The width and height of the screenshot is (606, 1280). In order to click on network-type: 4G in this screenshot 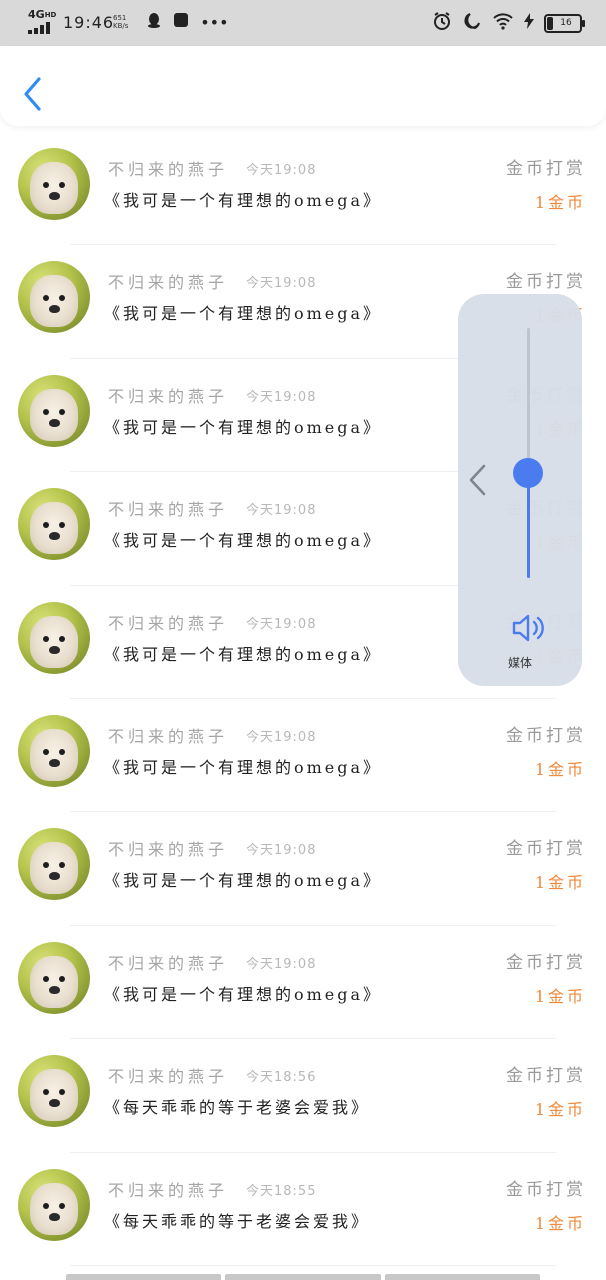, I will do `click(36, 14)`.